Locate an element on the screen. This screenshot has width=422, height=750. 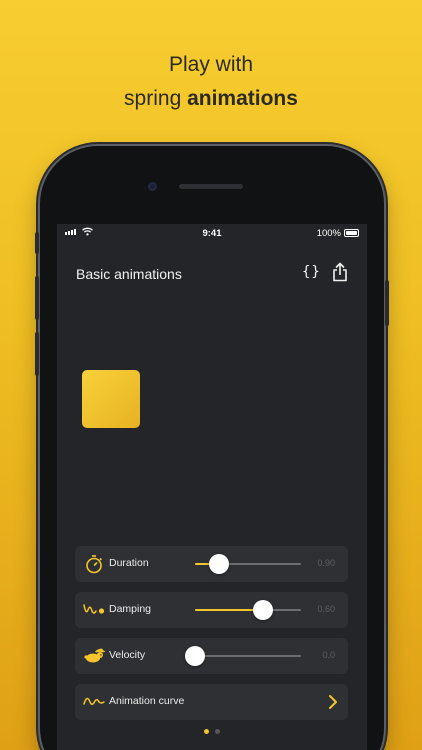
velocity-value: 0.0 is located at coordinates (328, 655).